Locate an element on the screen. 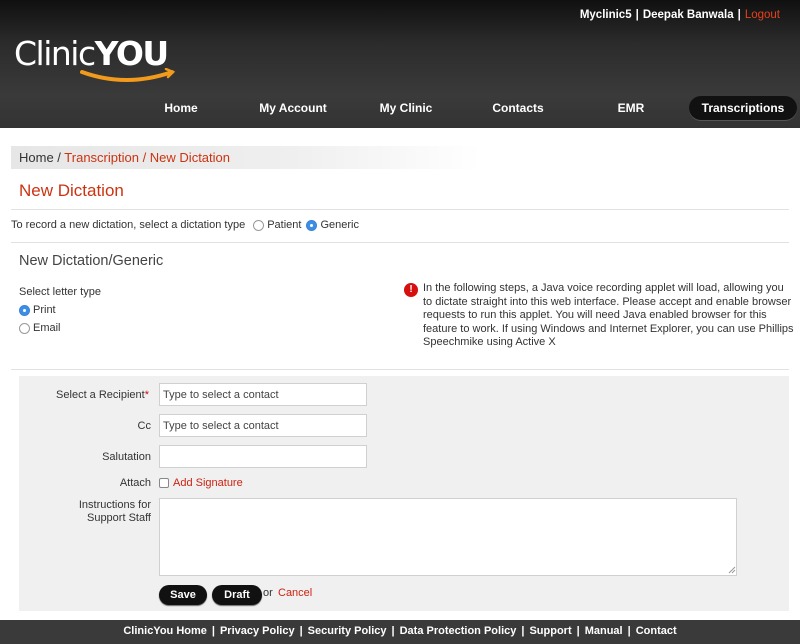 The width and height of the screenshot is (800, 644). radio-email-label: Email is located at coordinates (47, 328).